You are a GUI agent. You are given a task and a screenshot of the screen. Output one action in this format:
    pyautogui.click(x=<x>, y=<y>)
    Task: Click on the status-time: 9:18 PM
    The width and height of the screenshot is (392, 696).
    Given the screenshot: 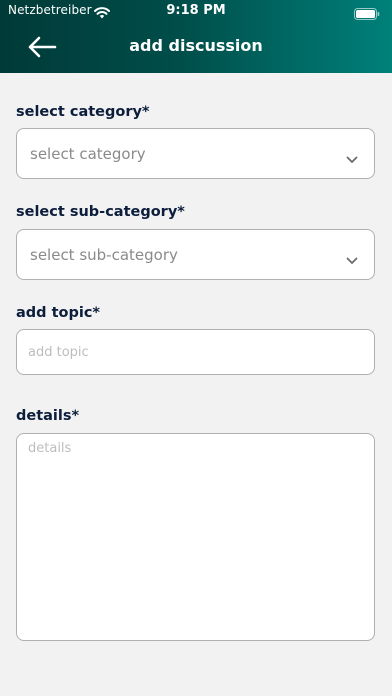 What is the action you would take?
    pyautogui.click(x=196, y=10)
    